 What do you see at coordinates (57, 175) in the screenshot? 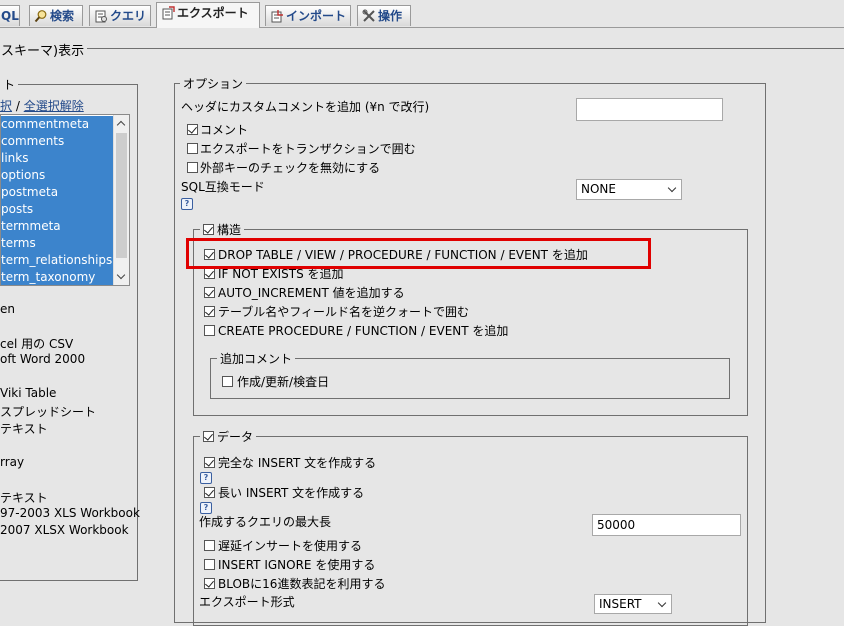
I see `list-item: options` at bounding box center [57, 175].